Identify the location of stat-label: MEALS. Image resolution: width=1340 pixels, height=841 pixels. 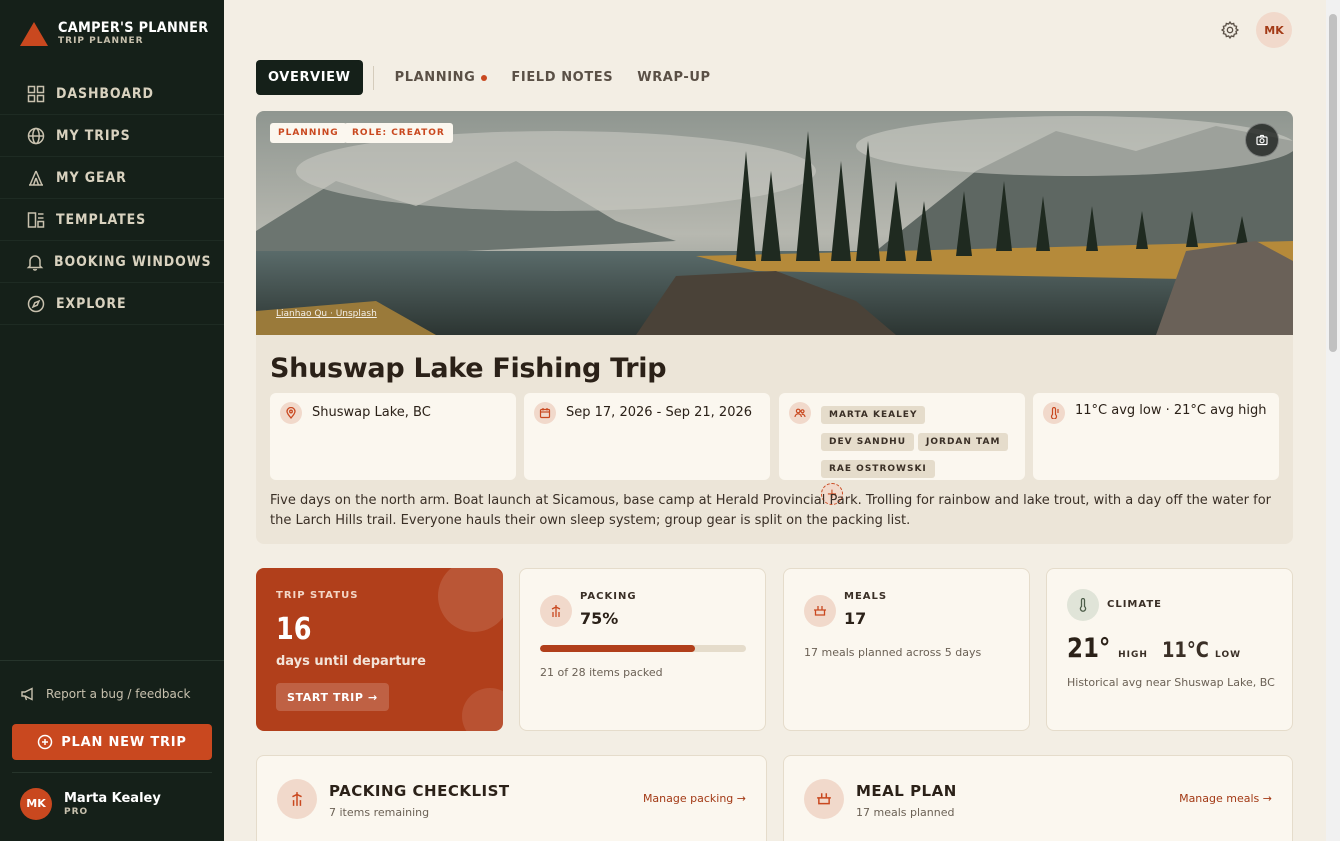
(866, 596).